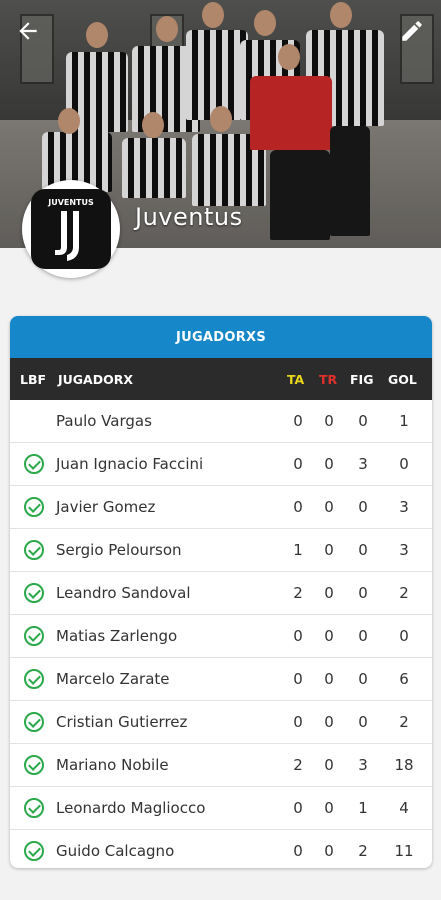  Describe the element at coordinates (404, 421) in the screenshot. I see `gol-value: 1` at that location.